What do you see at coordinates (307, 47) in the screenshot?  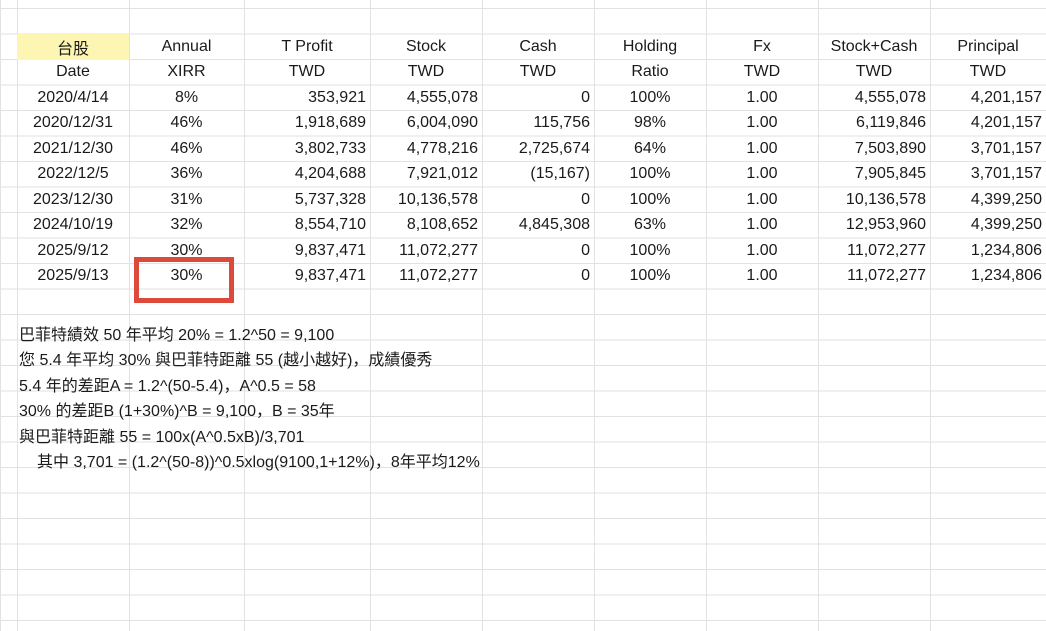 I see `header-cell-t-profit: T Profit` at bounding box center [307, 47].